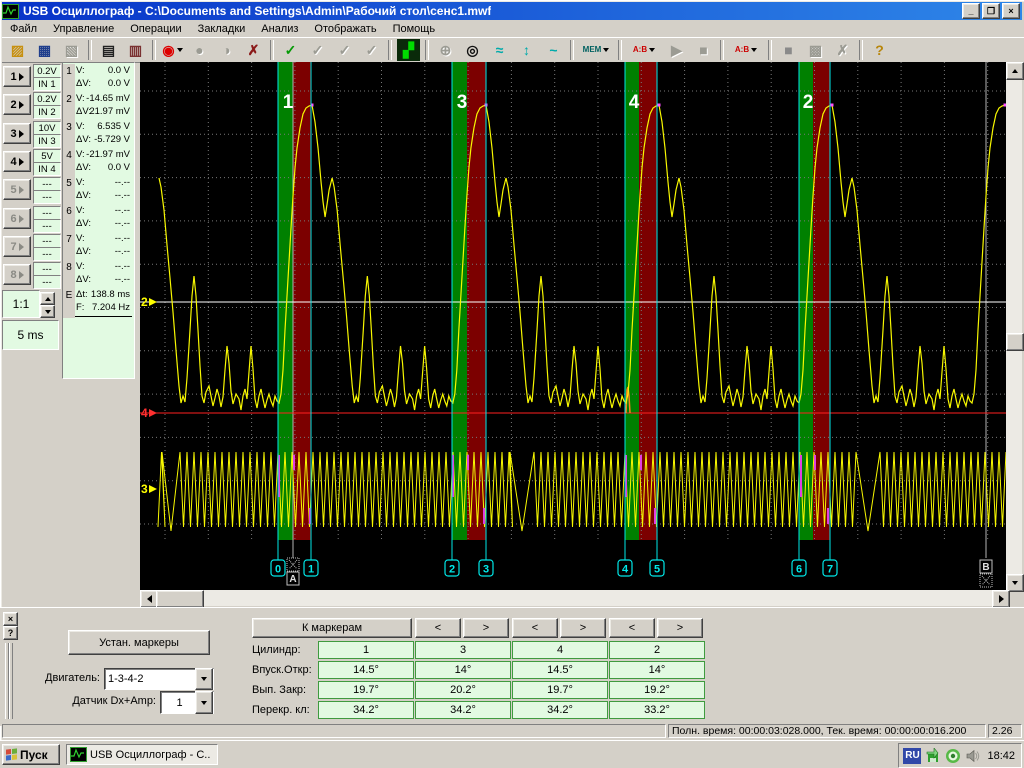 The height and width of the screenshot is (768, 1024). I want to click on ab-open-button: A:B, so click(644, 50).